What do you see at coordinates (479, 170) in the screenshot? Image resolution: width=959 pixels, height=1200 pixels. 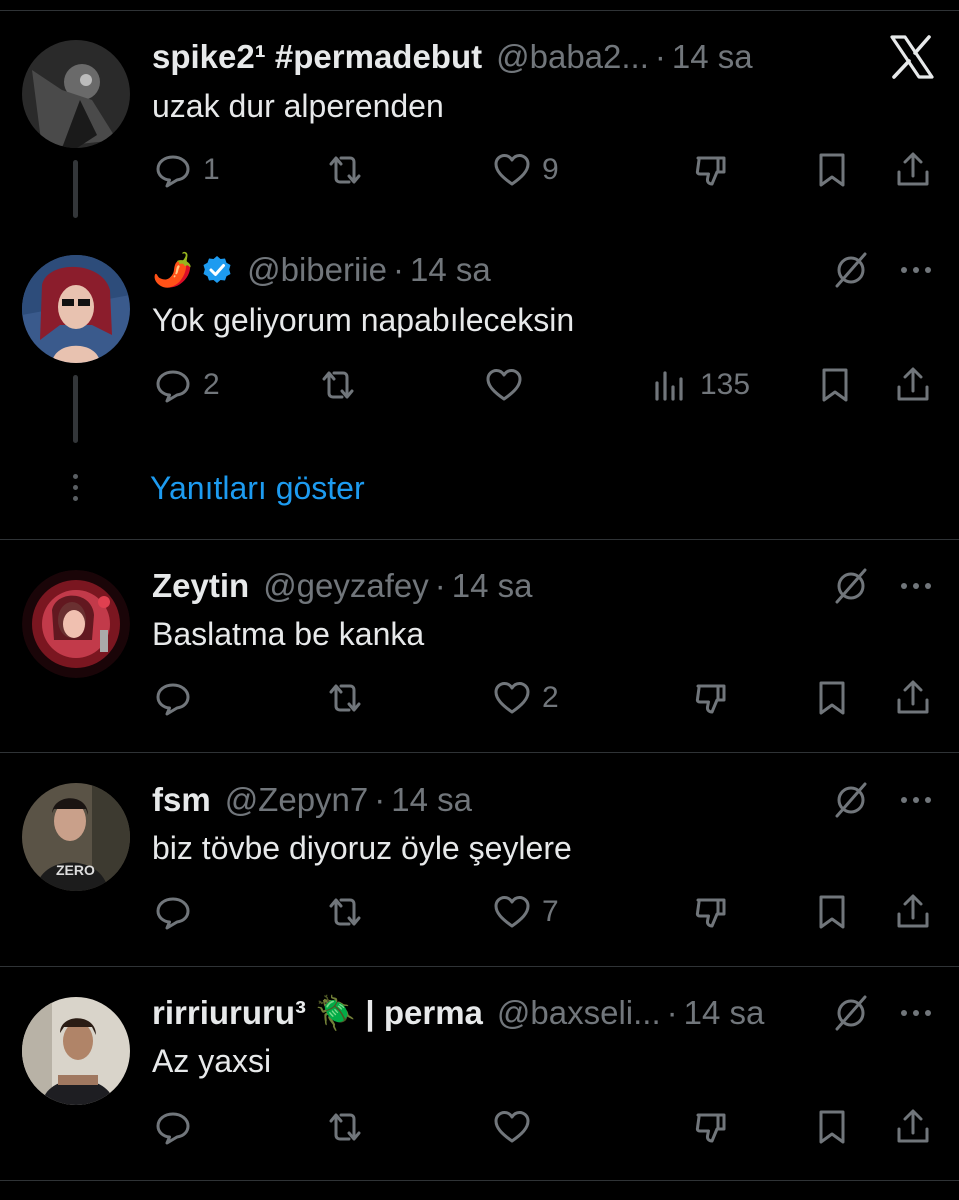 I see `action-bar: 1 9` at bounding box center [479, 170].